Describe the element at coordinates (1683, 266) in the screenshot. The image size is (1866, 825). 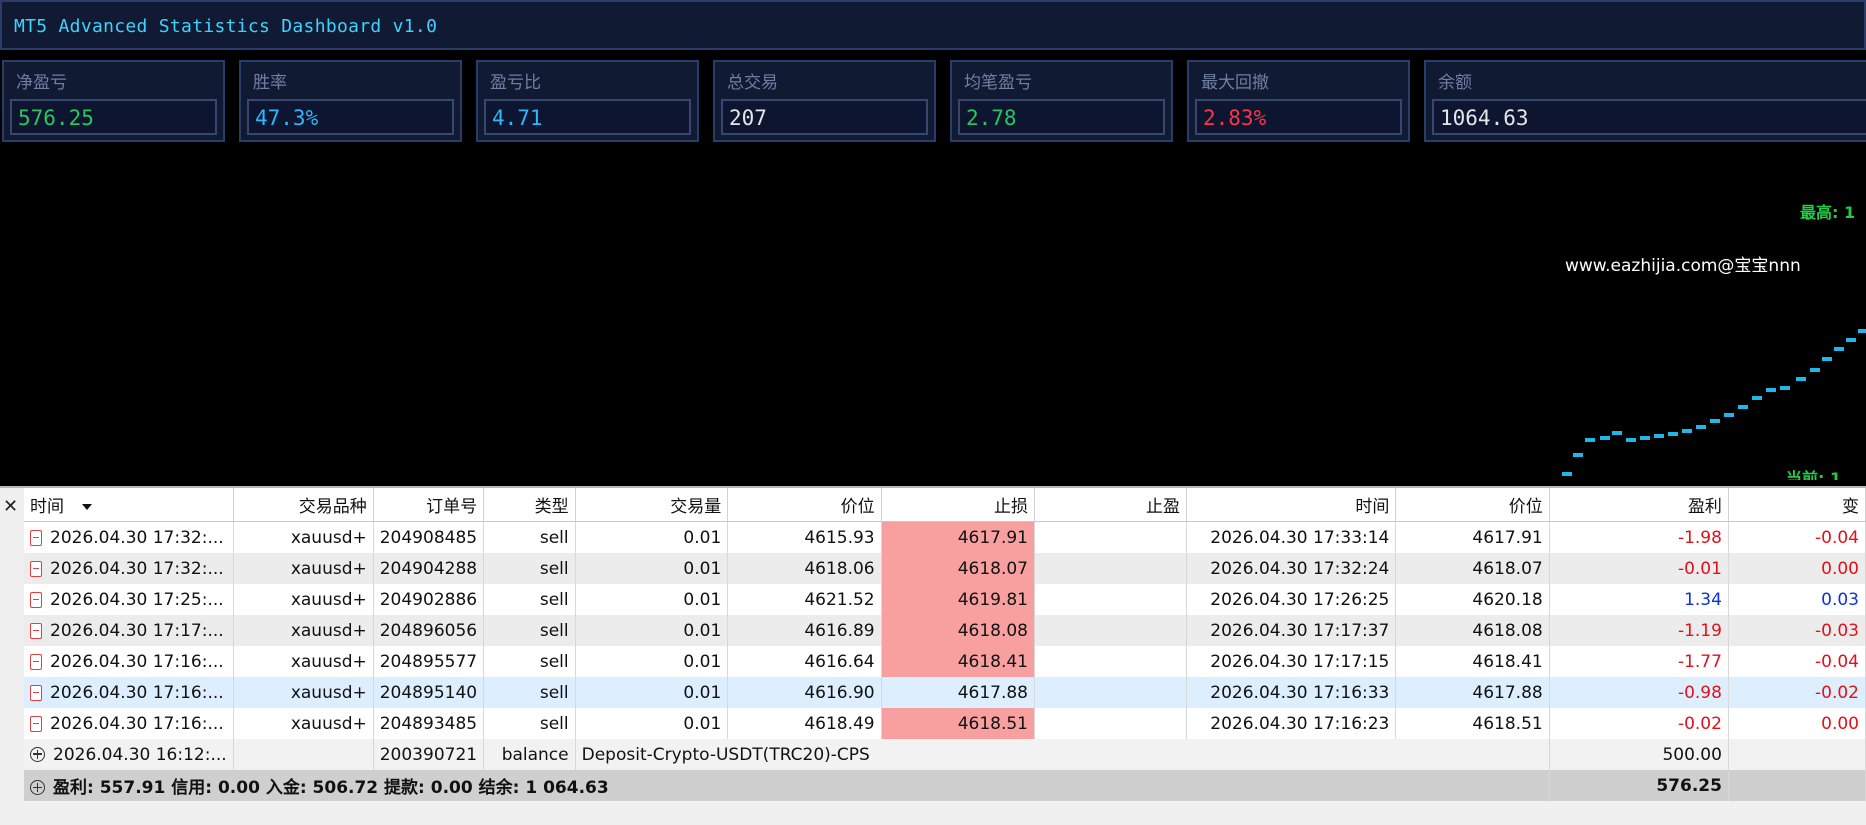
I see `chart-watermark: www.eazhijia.com@宝宝nnn` at that location.